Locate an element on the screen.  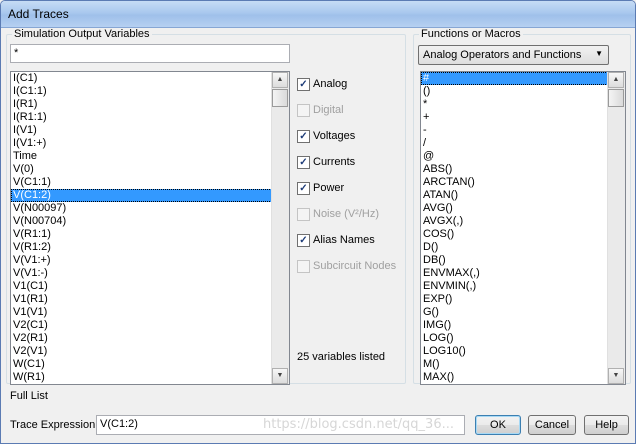
variables-count: 25 variables listed is located at coordinates (341, 357).